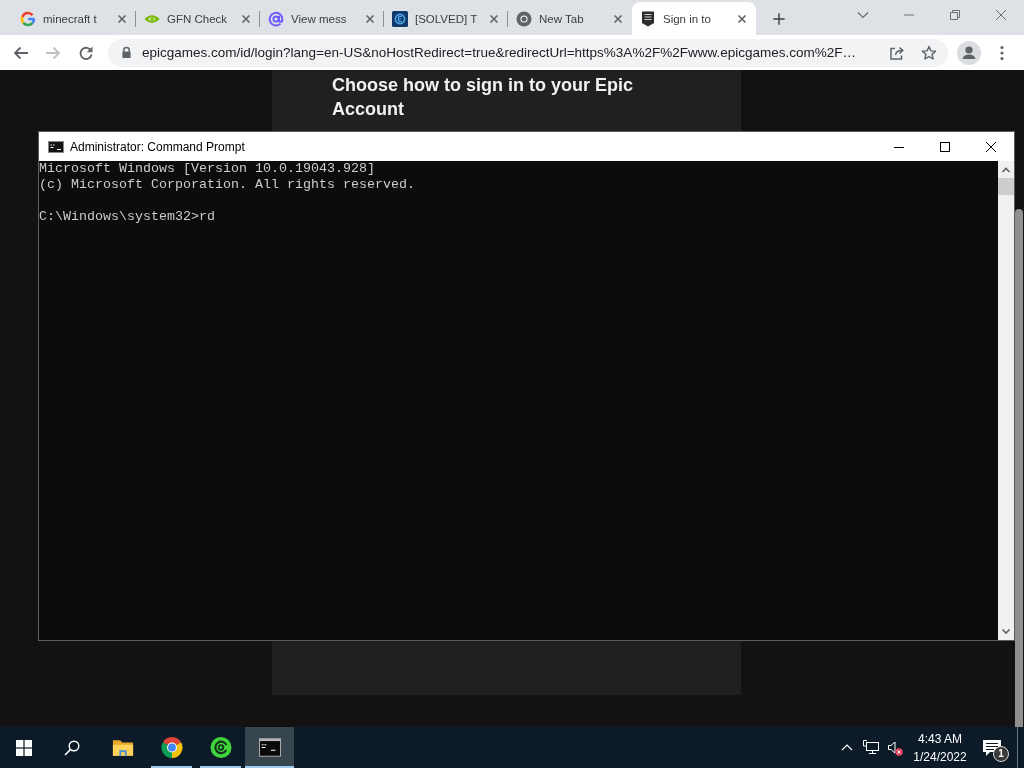  I want to click on reload-icon, so click(86, 52).